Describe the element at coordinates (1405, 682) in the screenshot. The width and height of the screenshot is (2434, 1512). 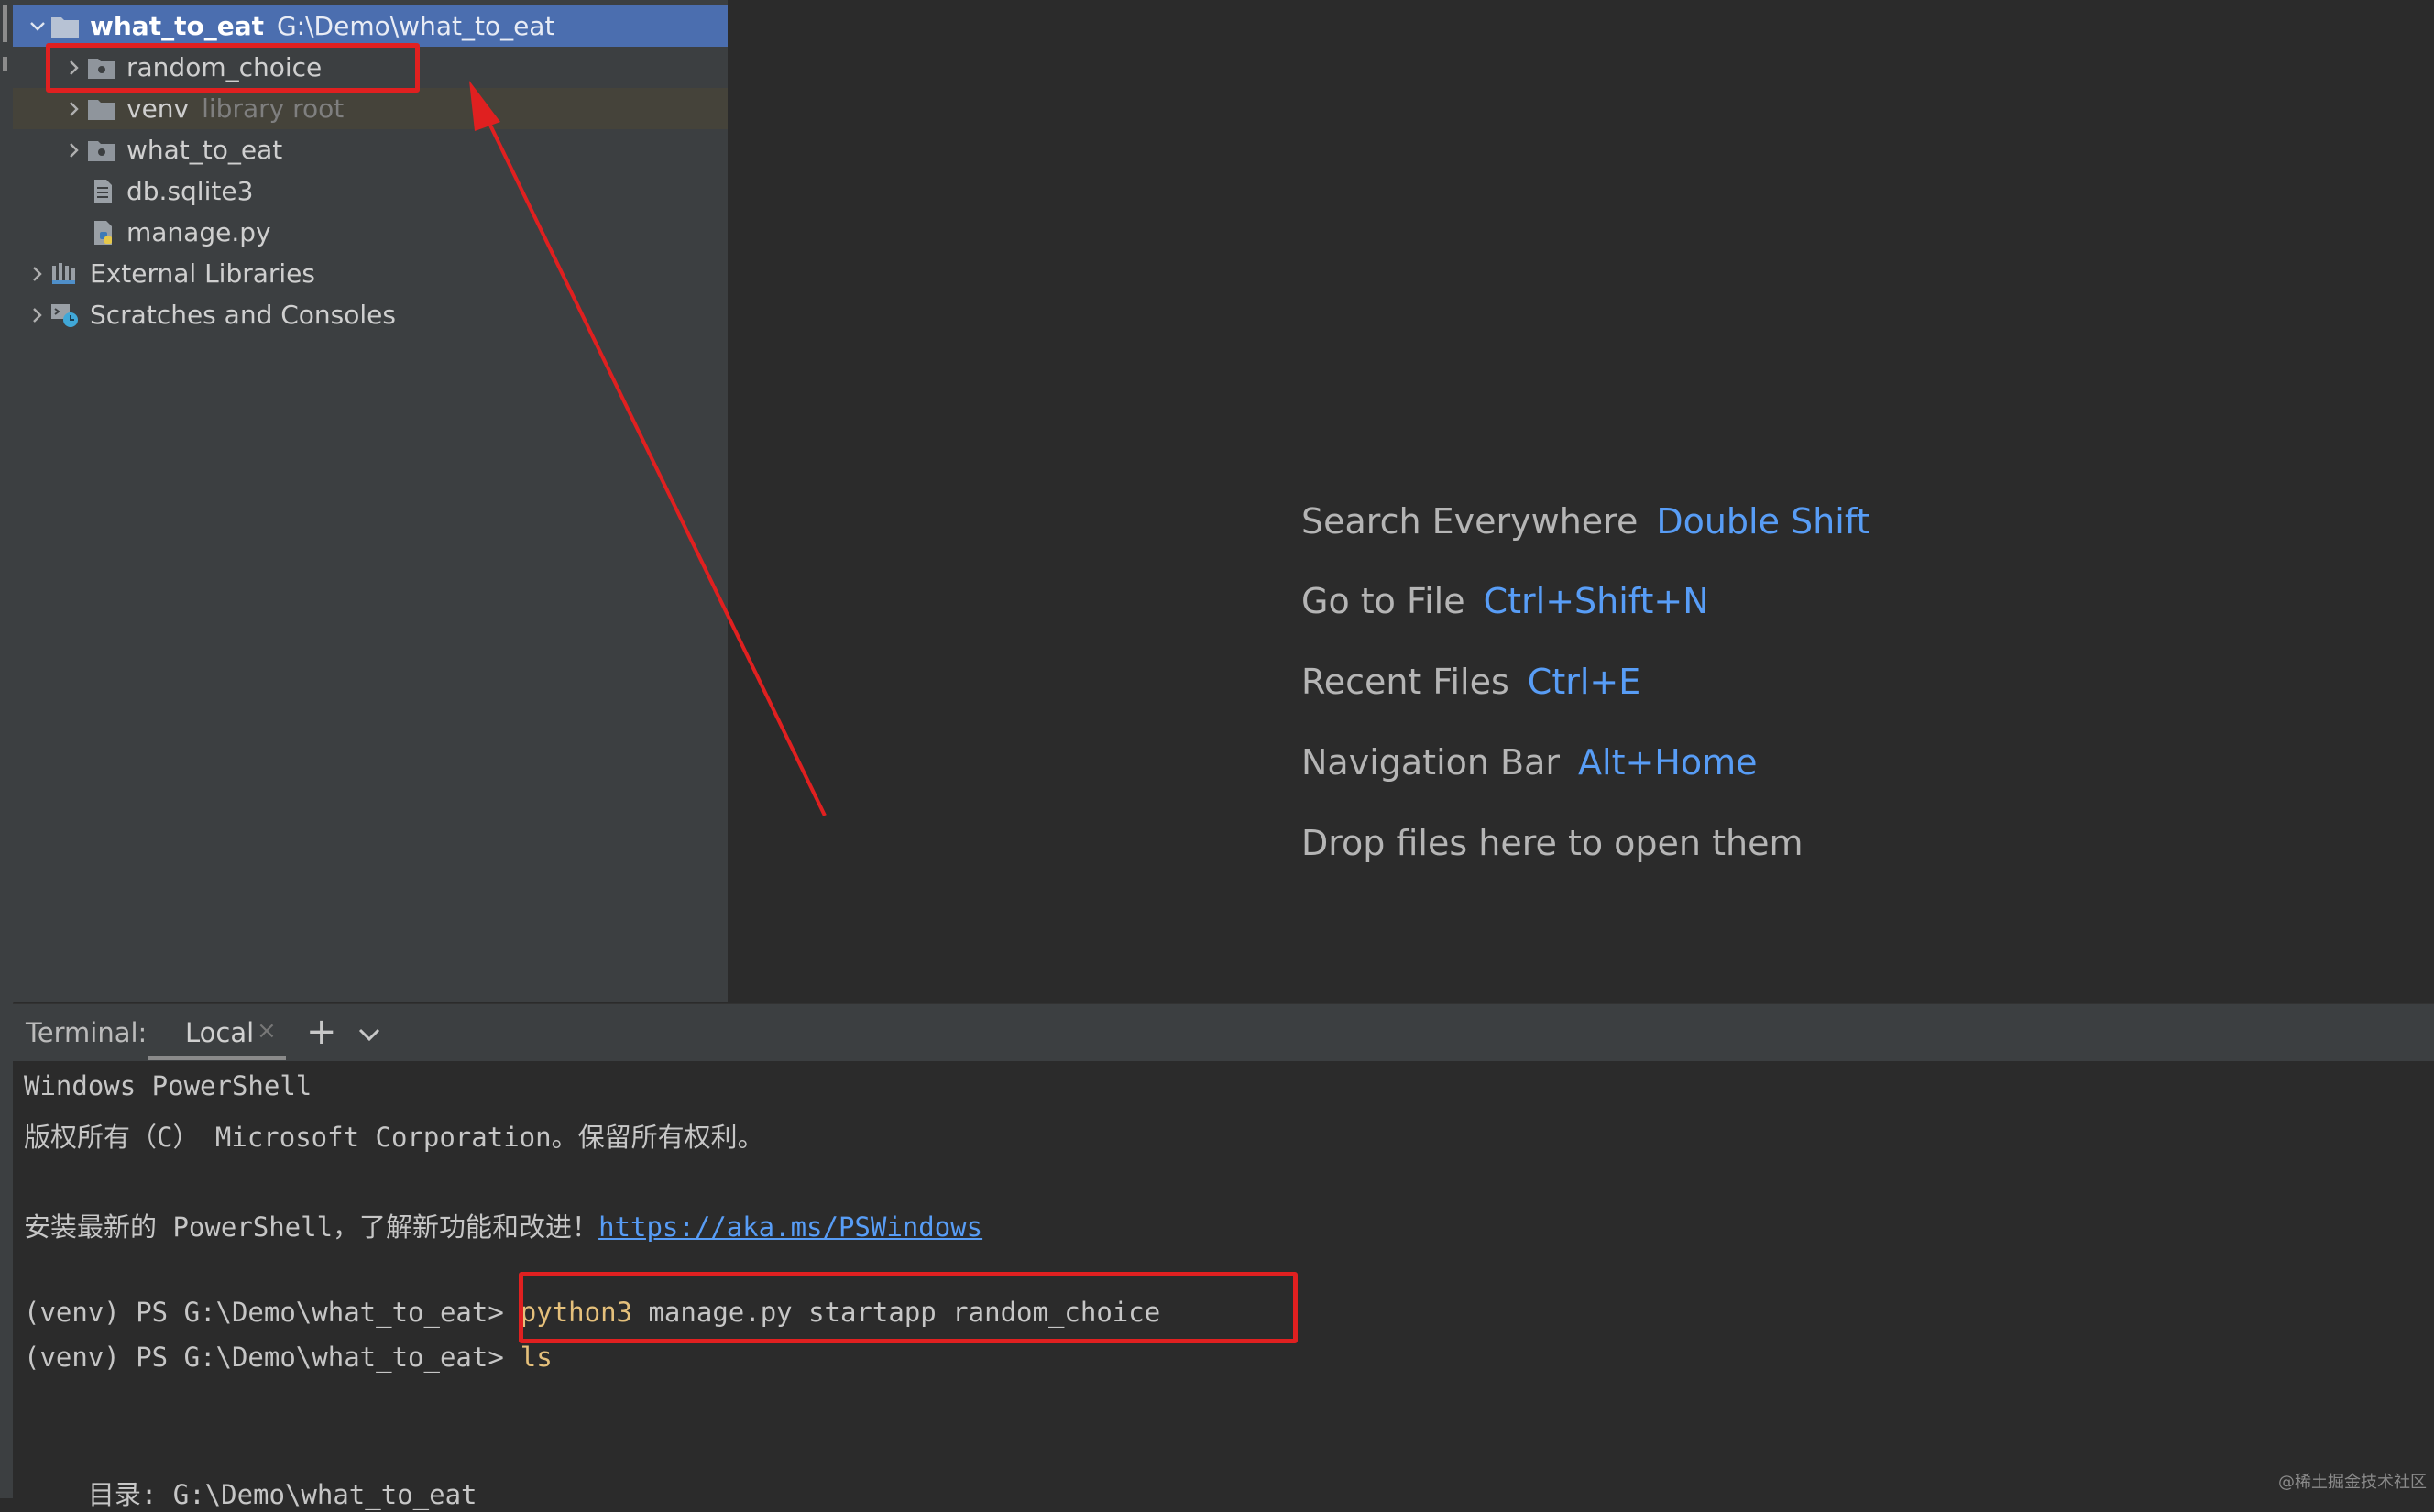
I see `hint-label: Recent Files` at that location.